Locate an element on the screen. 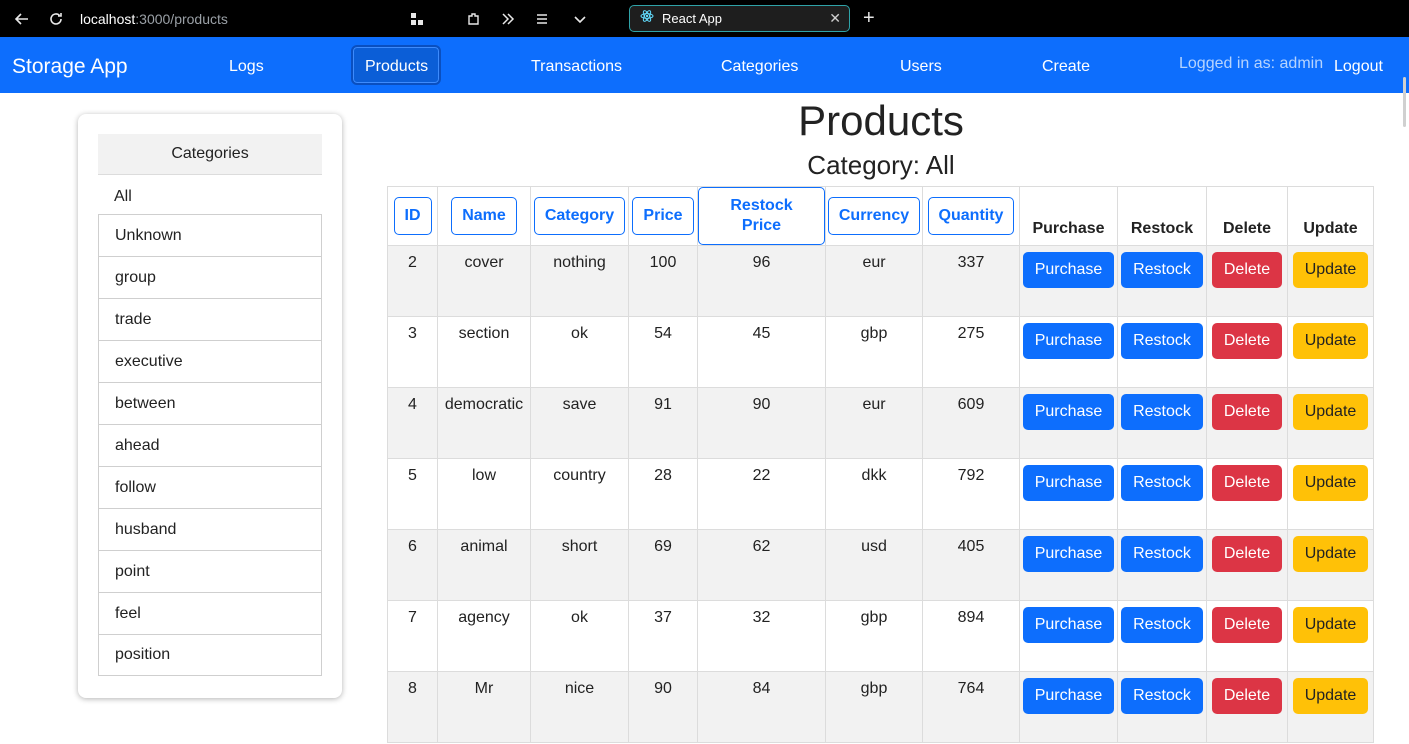 The height and width of the screenshot is (744, 1409). header-id: ID is located at coordinates (412, 216).